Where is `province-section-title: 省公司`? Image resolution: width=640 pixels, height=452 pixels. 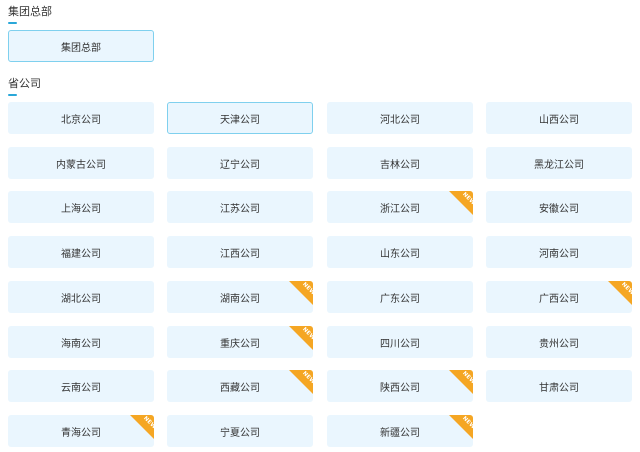
province-section-title: 省公司 is located at coordinates (24, 85).